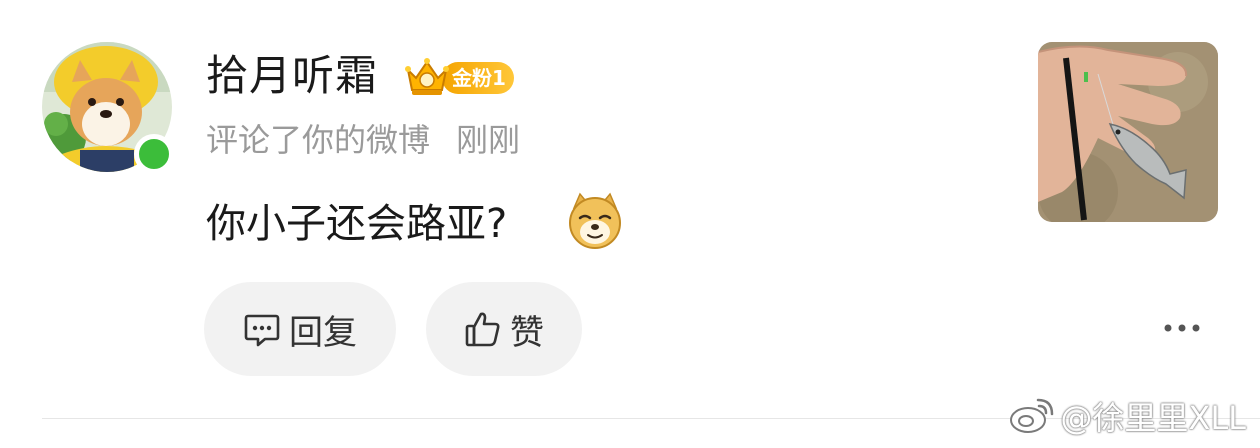 The height and width of the screenshot is (448, 1260). Describe the element at coordinates (318, 140) in the screenshot. I see `action-text: 评论了你的微博` at that location.